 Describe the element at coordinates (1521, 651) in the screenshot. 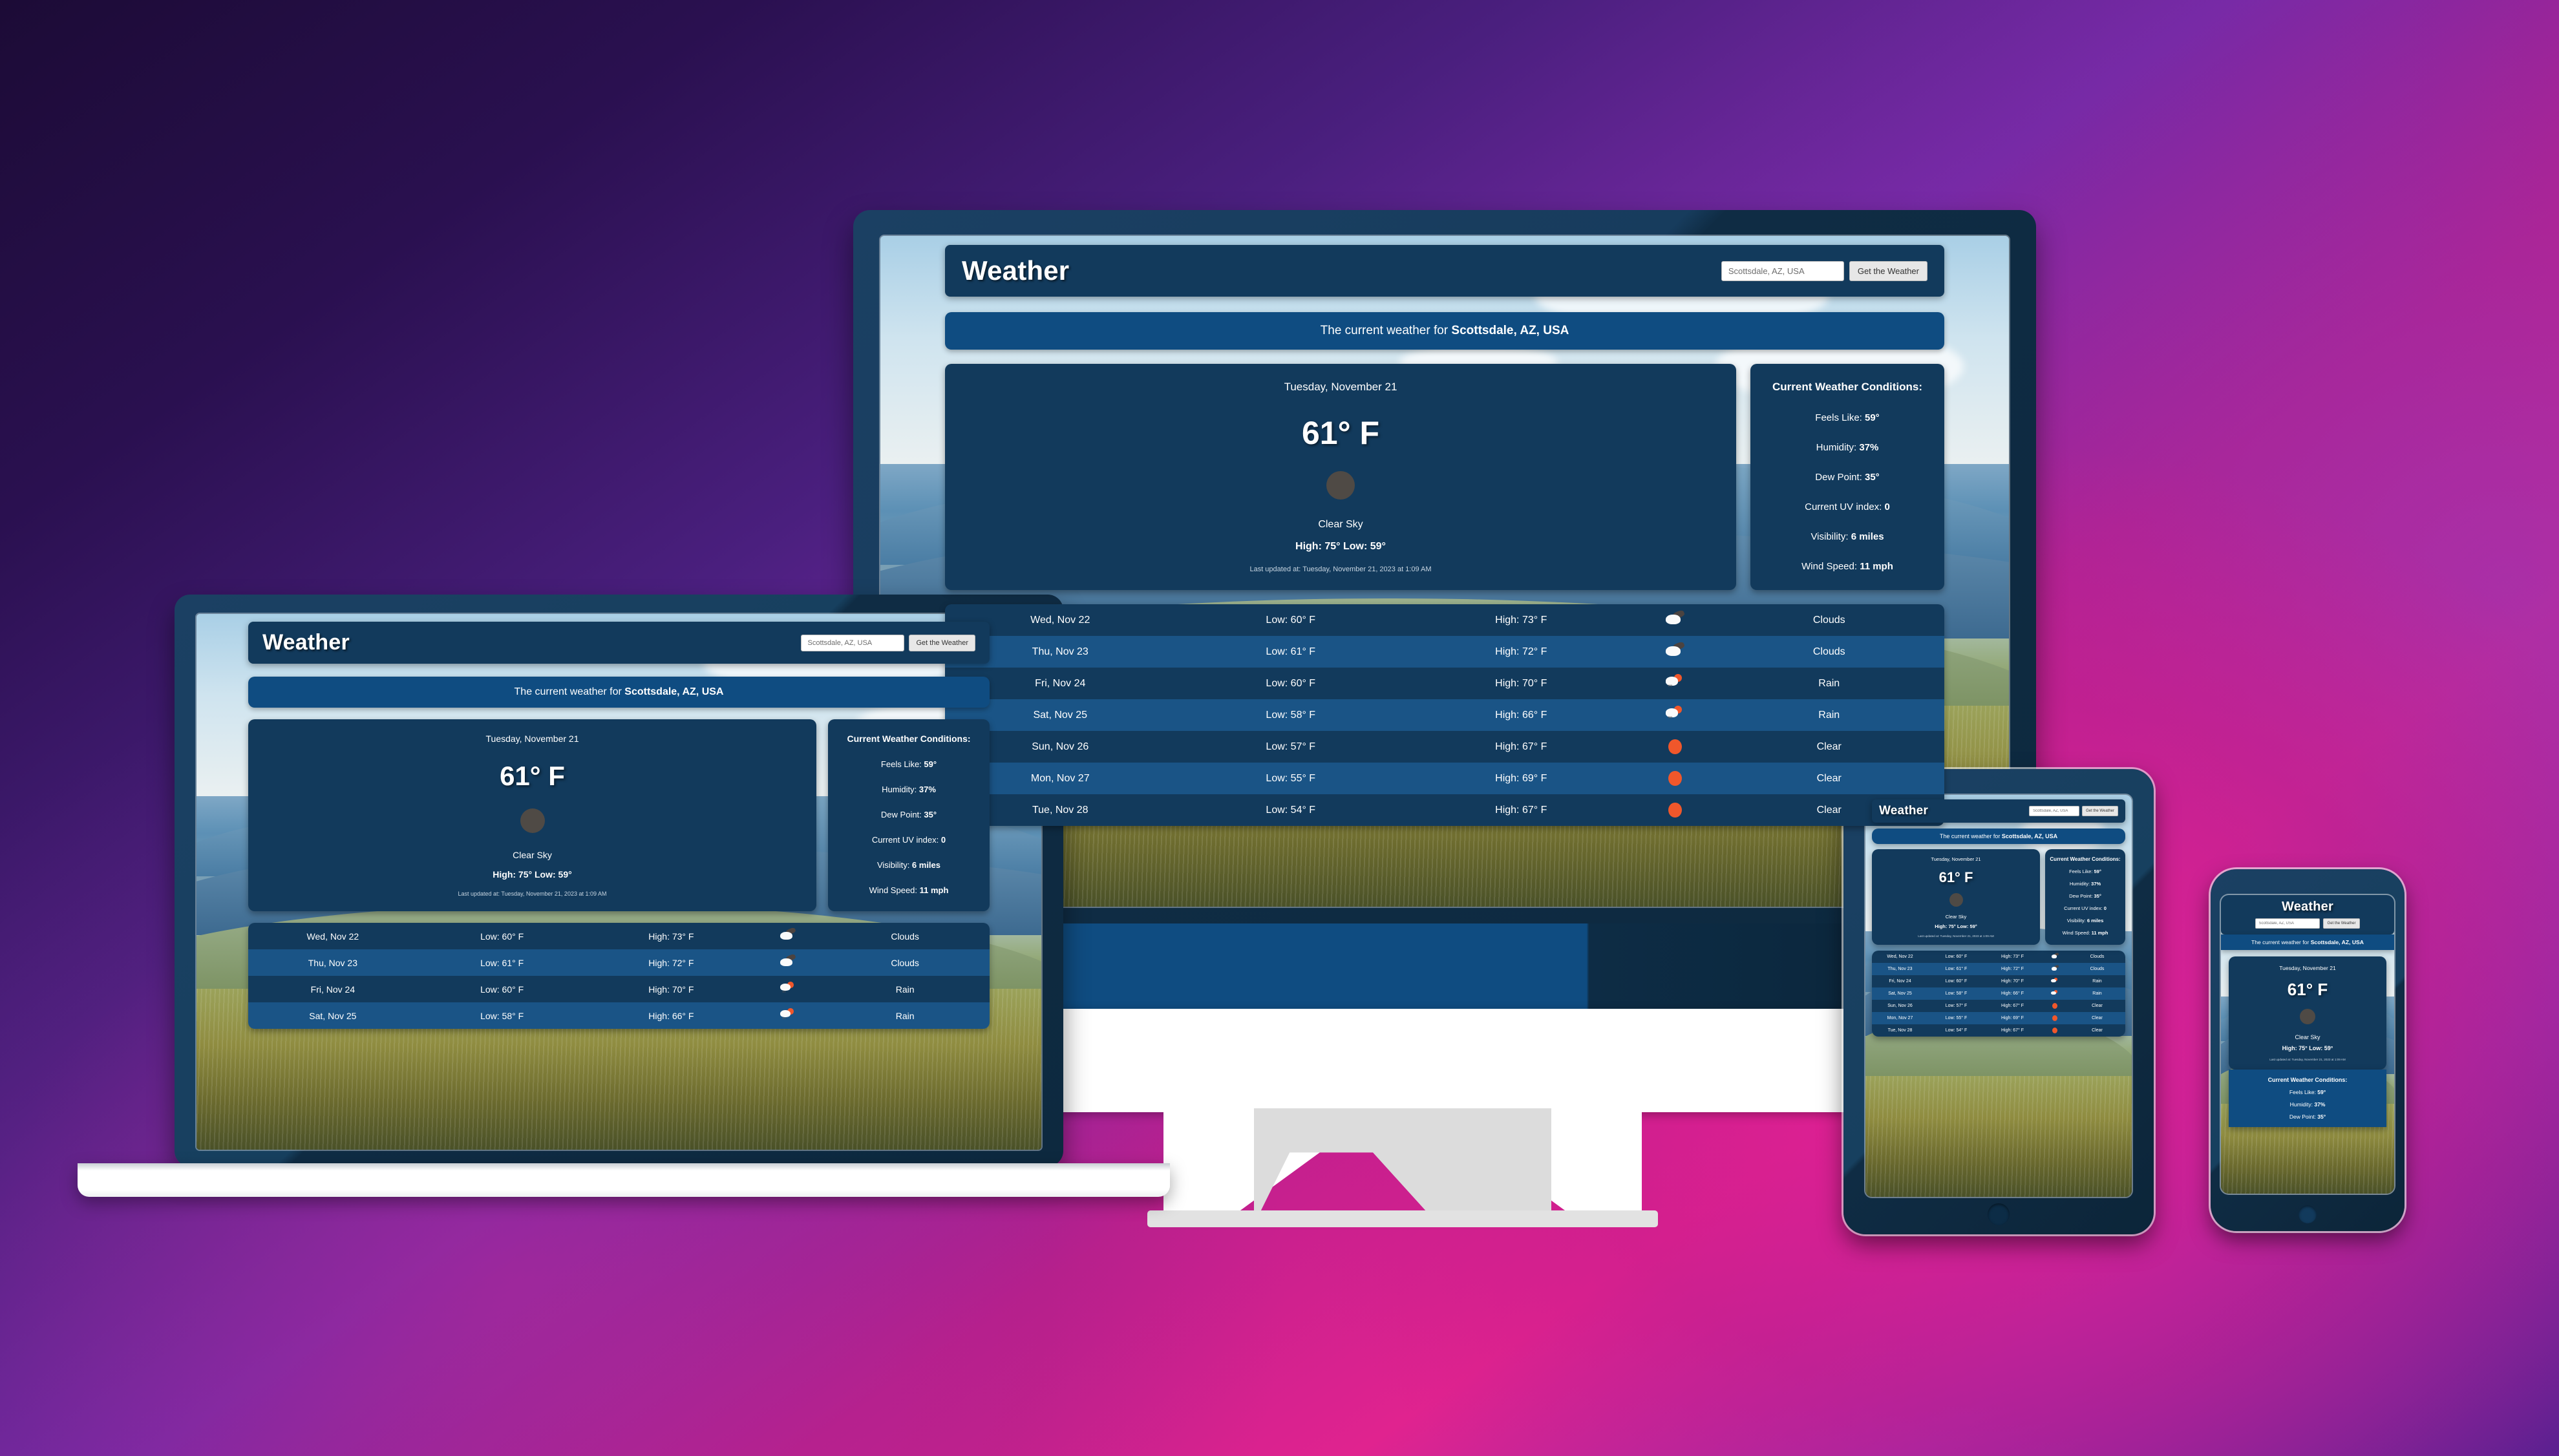

I see `forecast-high: High: 72° F` at that location.